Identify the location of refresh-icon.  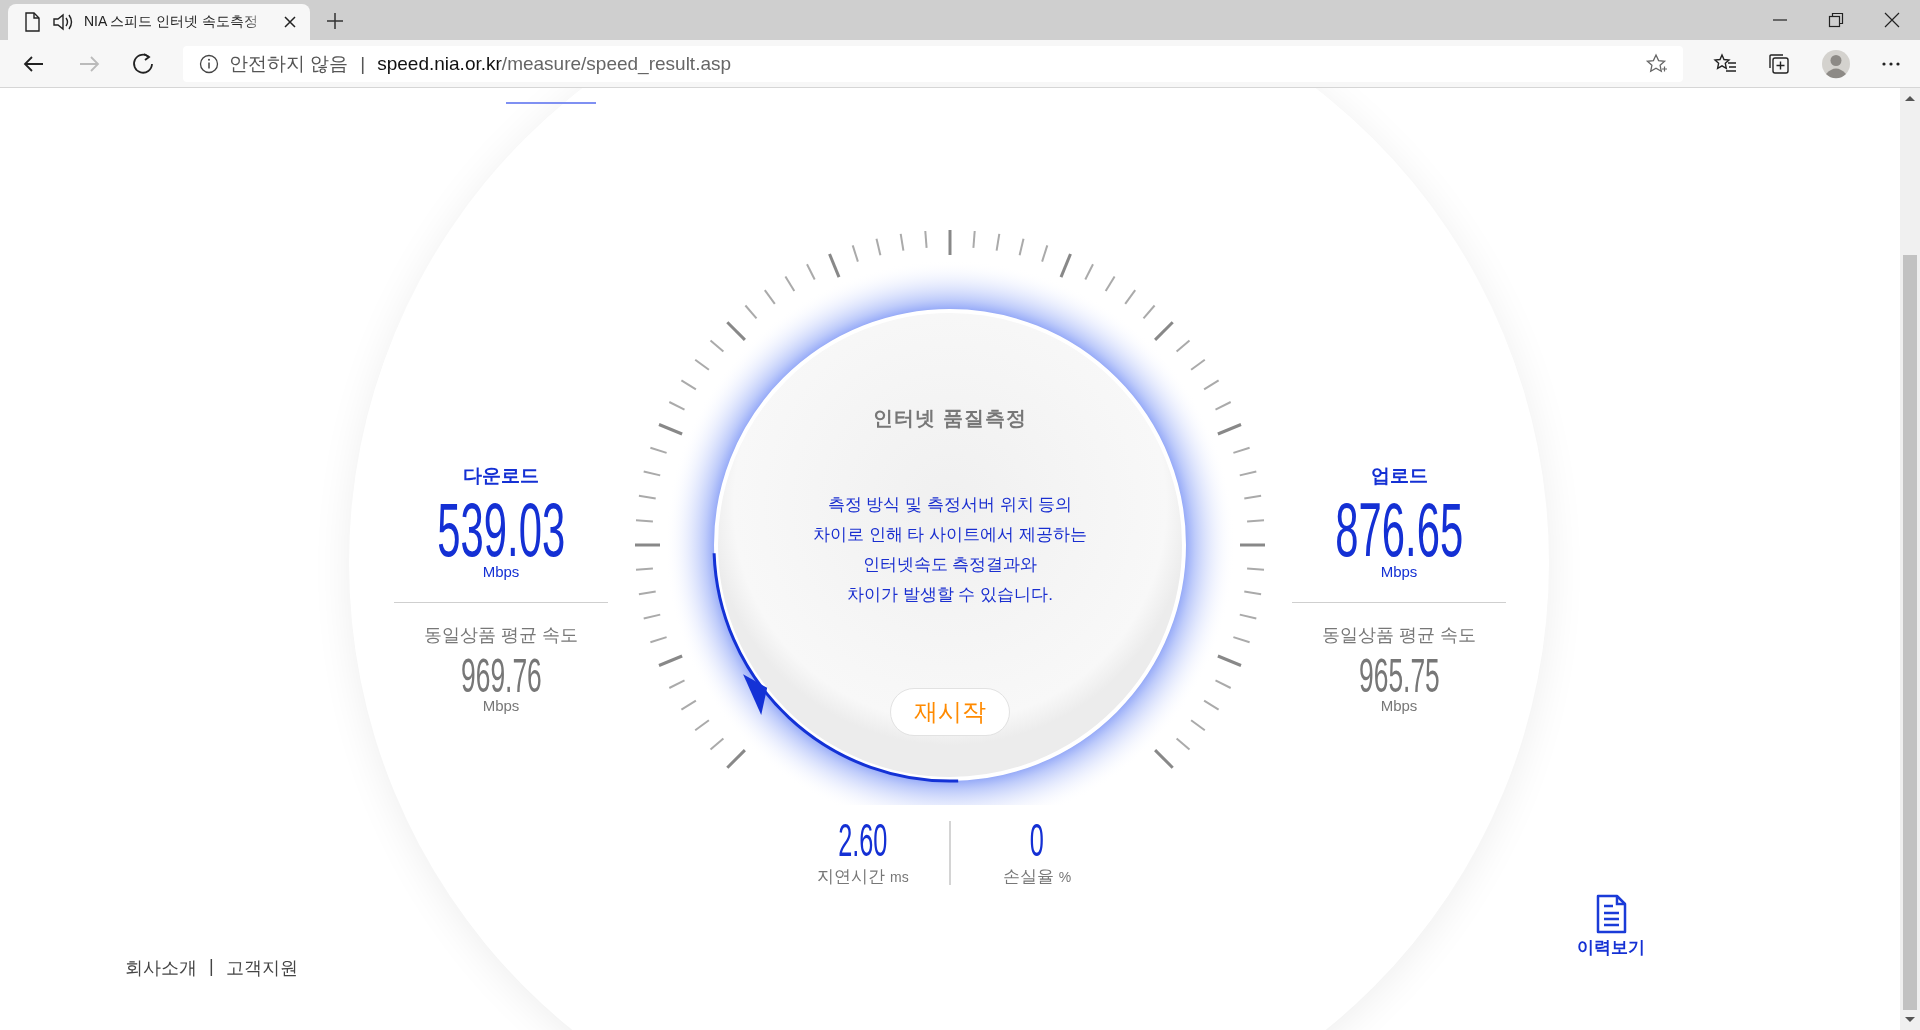
(144, 63).